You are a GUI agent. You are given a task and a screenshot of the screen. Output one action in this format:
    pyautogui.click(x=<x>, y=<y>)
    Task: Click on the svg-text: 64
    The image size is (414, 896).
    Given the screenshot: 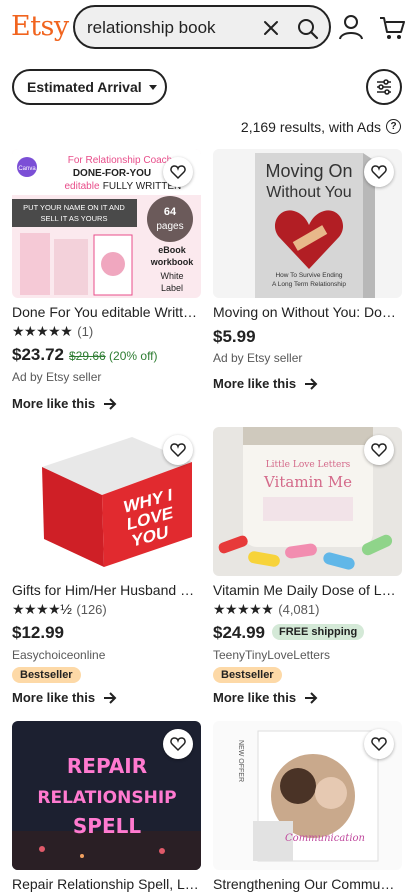 What is the action you would take?
    pyautogui.click(x=170, y=212)
    